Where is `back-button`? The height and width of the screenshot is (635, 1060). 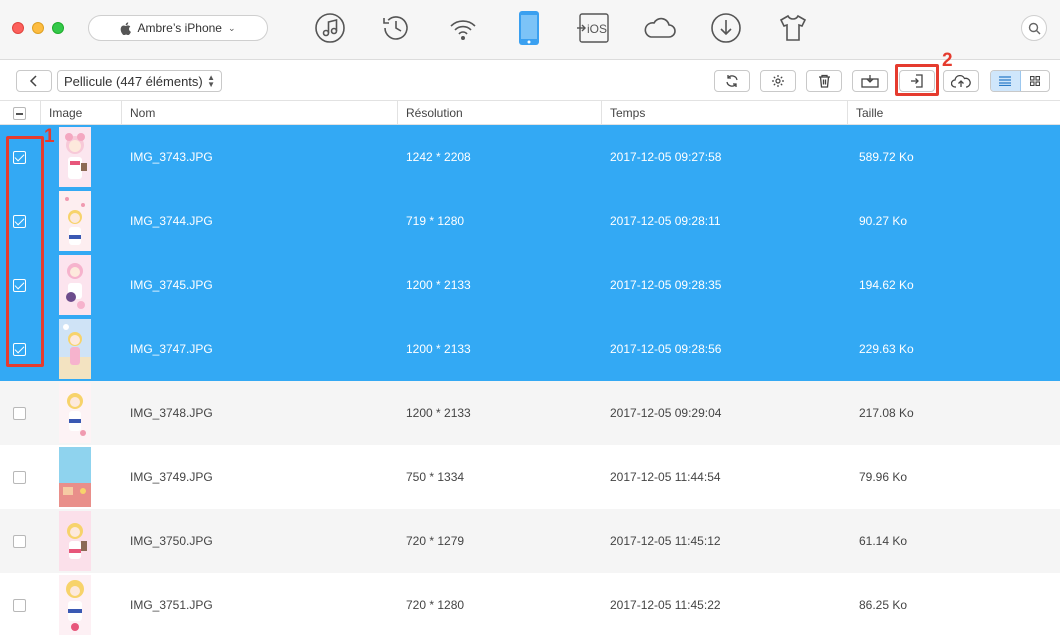
back-button is located at coordinates (34, 81).